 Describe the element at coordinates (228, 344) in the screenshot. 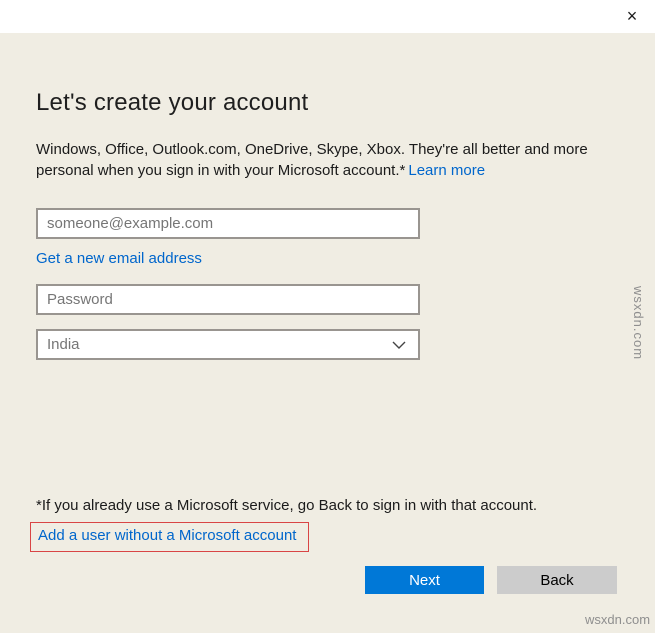

I see `country-select: India` at that location.